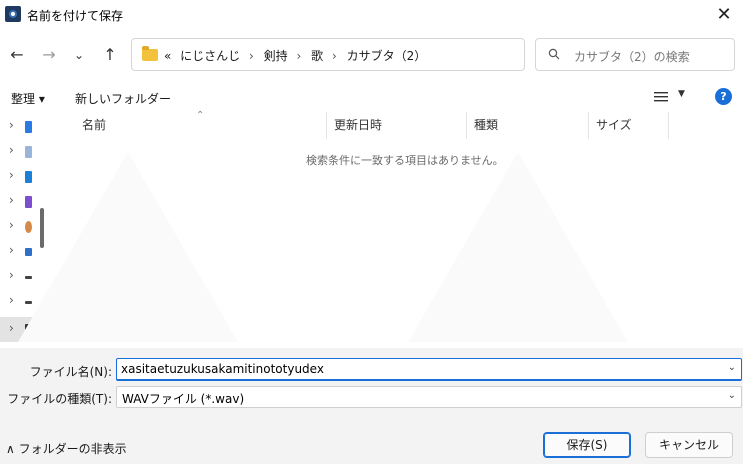 The height and width of the screenshot is (464, 743). What do you see at coordinates (632, 57) in the screenshot?
I see `search-placeholder: カサブタ（2）の検索` at bounding box center [632, 57].